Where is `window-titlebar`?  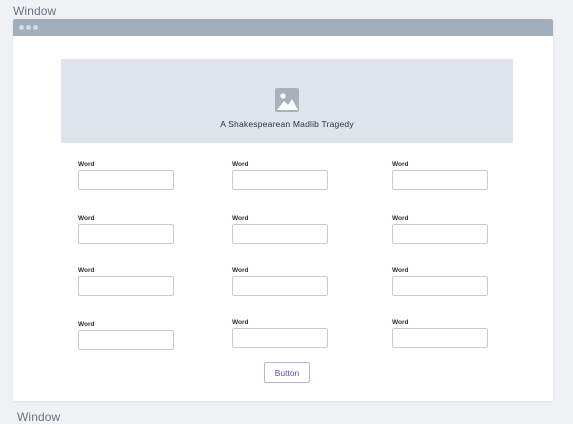
window-titlebar is located at coordinates (283, 27).